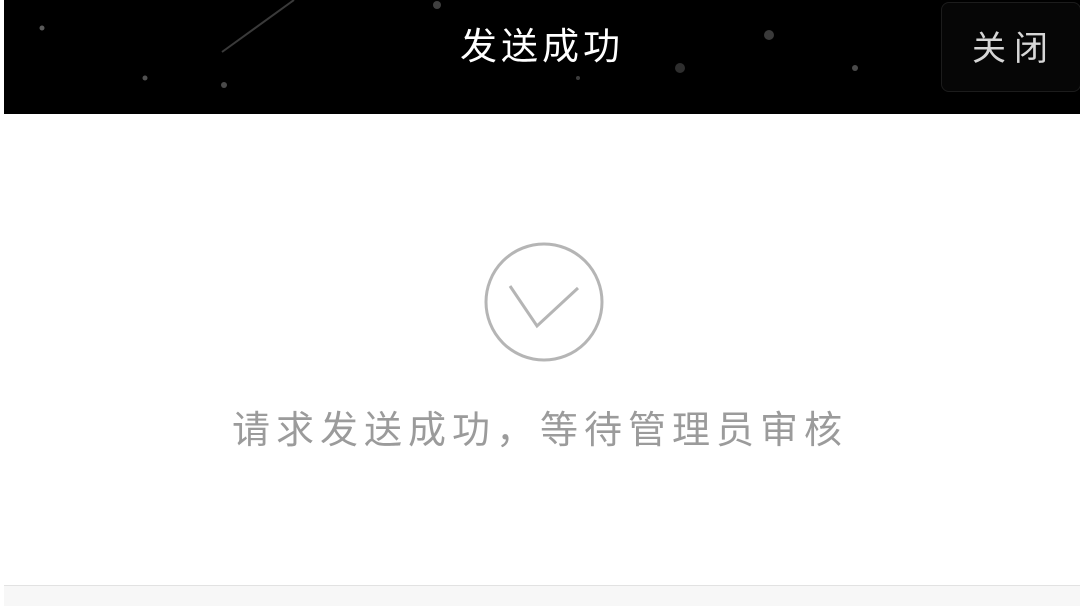 Image resolution: width=1080 pixels, height=606 pixels. I want to click on check-circle-icon, so click(544, 304).